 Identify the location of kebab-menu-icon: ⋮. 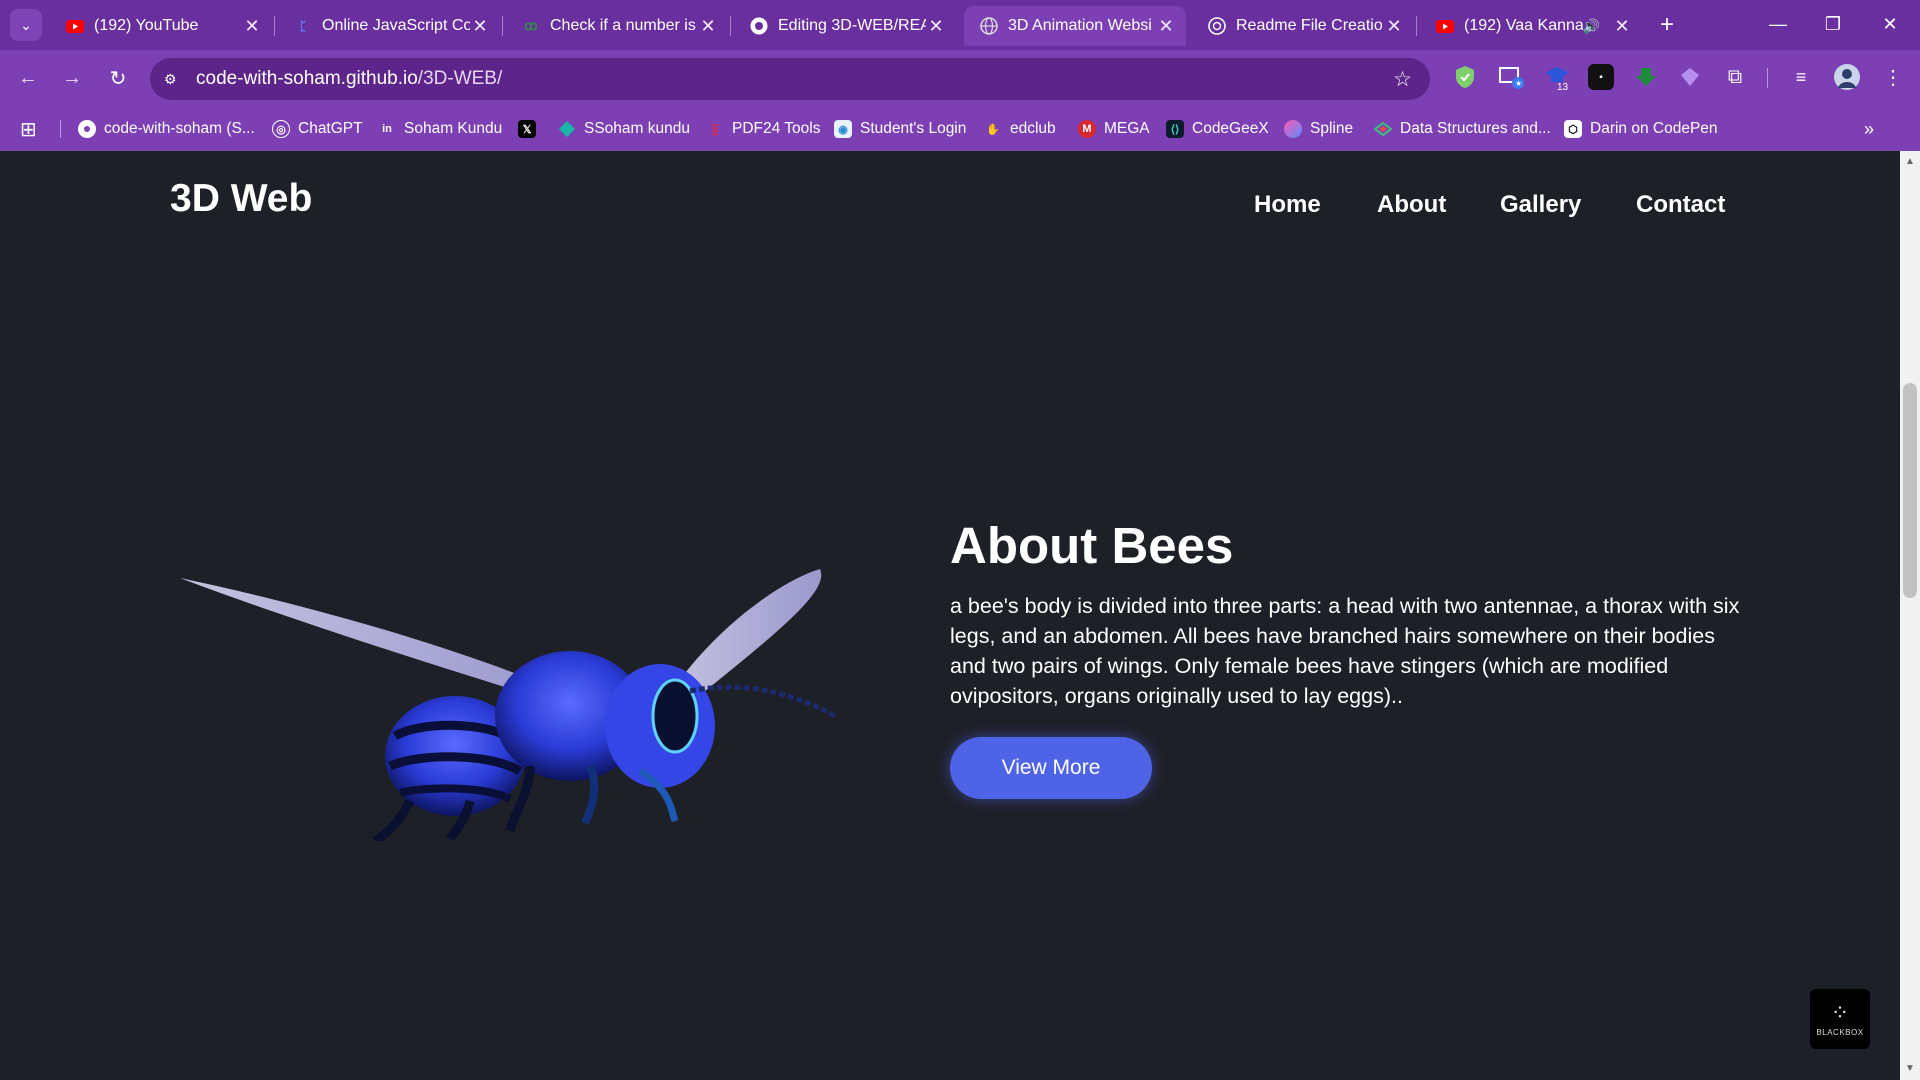
(1893, 77).